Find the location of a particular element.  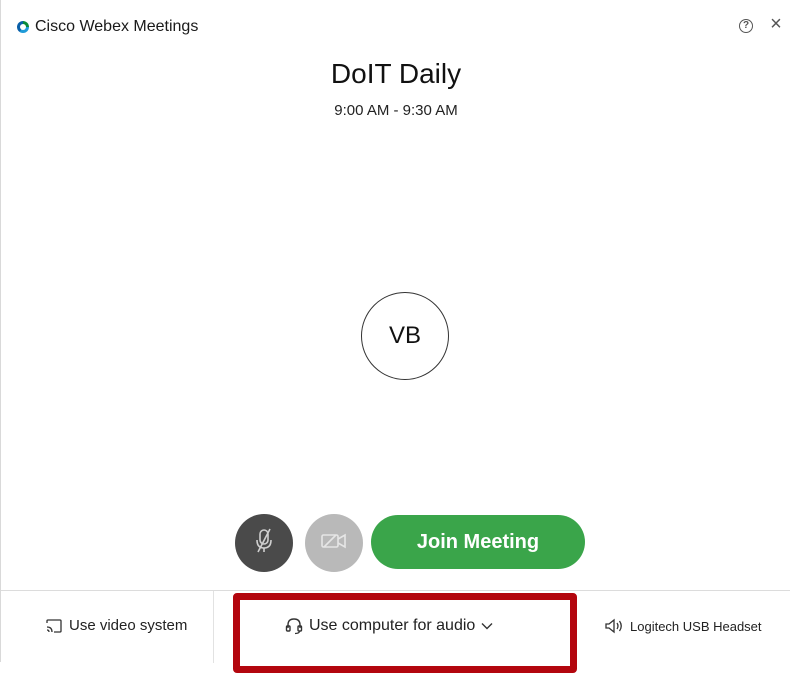

speaker-device-button: Logitech USB Headset is located at coordinates (683, 626).